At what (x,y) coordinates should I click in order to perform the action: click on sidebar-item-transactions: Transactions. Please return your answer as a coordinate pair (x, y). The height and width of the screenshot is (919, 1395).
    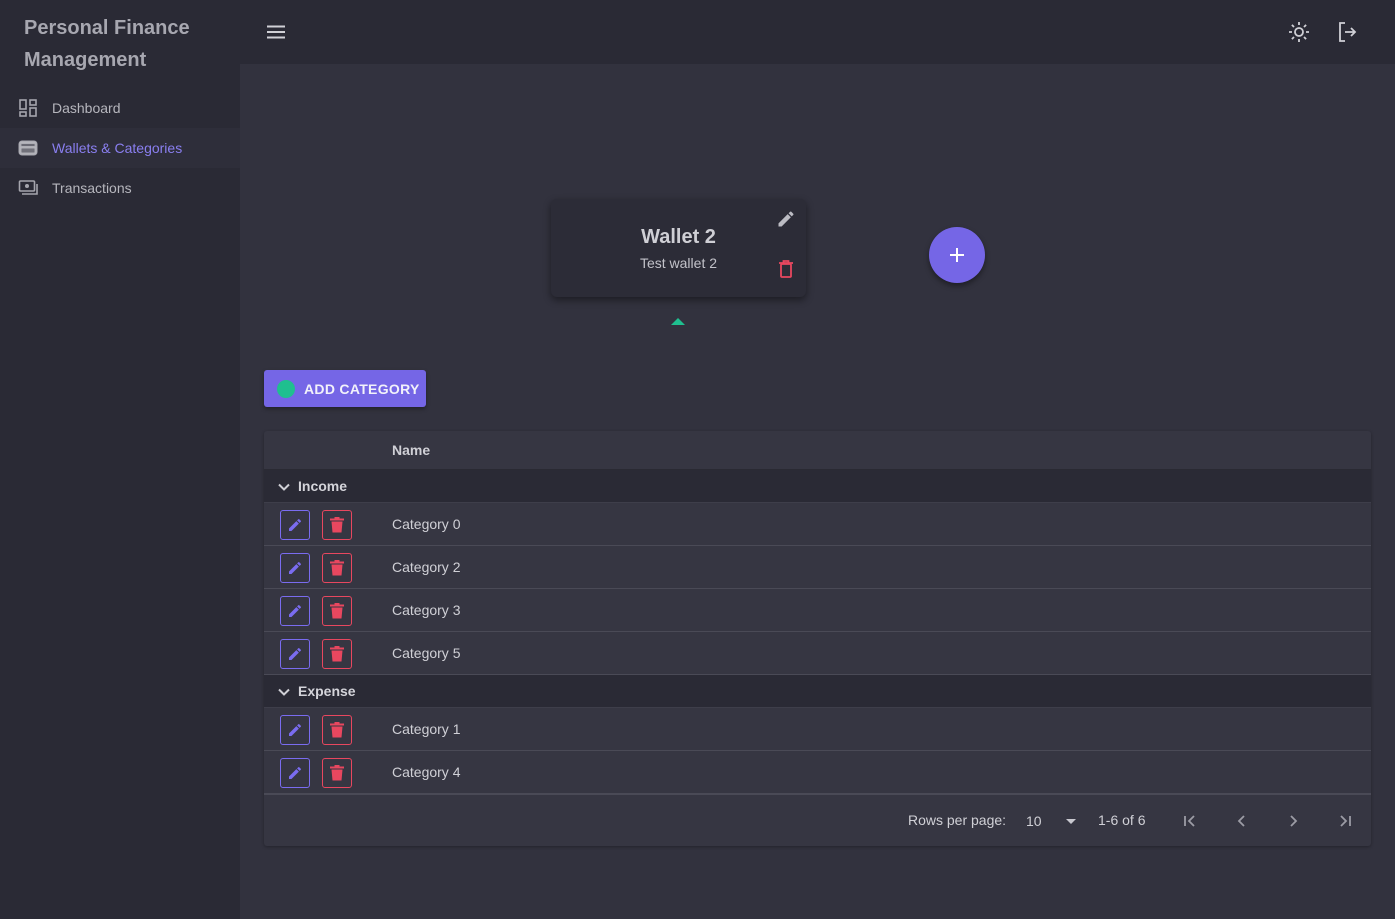
    Looking at the image, I should click on (120, 188).